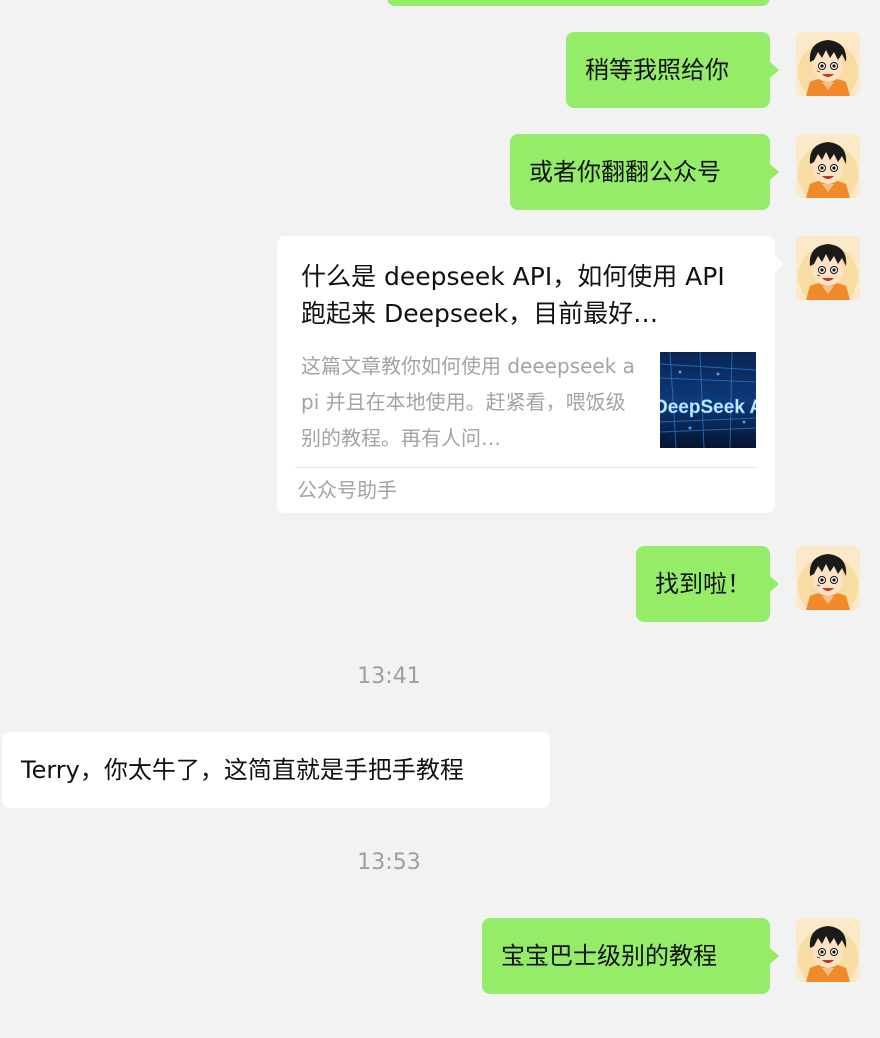 This screenshot has width=880, height=1038. Describe the element at coordinates (578, 3) in the screenshot. I see `previous-message-bubble` at that location.